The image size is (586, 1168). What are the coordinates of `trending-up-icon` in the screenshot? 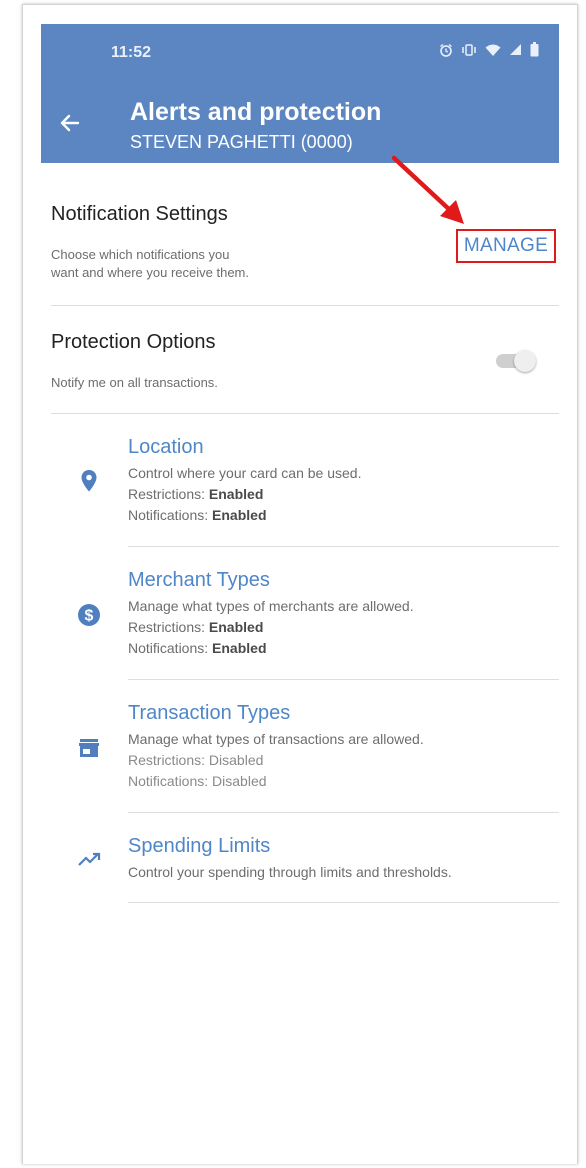 It's located at (89, 859).